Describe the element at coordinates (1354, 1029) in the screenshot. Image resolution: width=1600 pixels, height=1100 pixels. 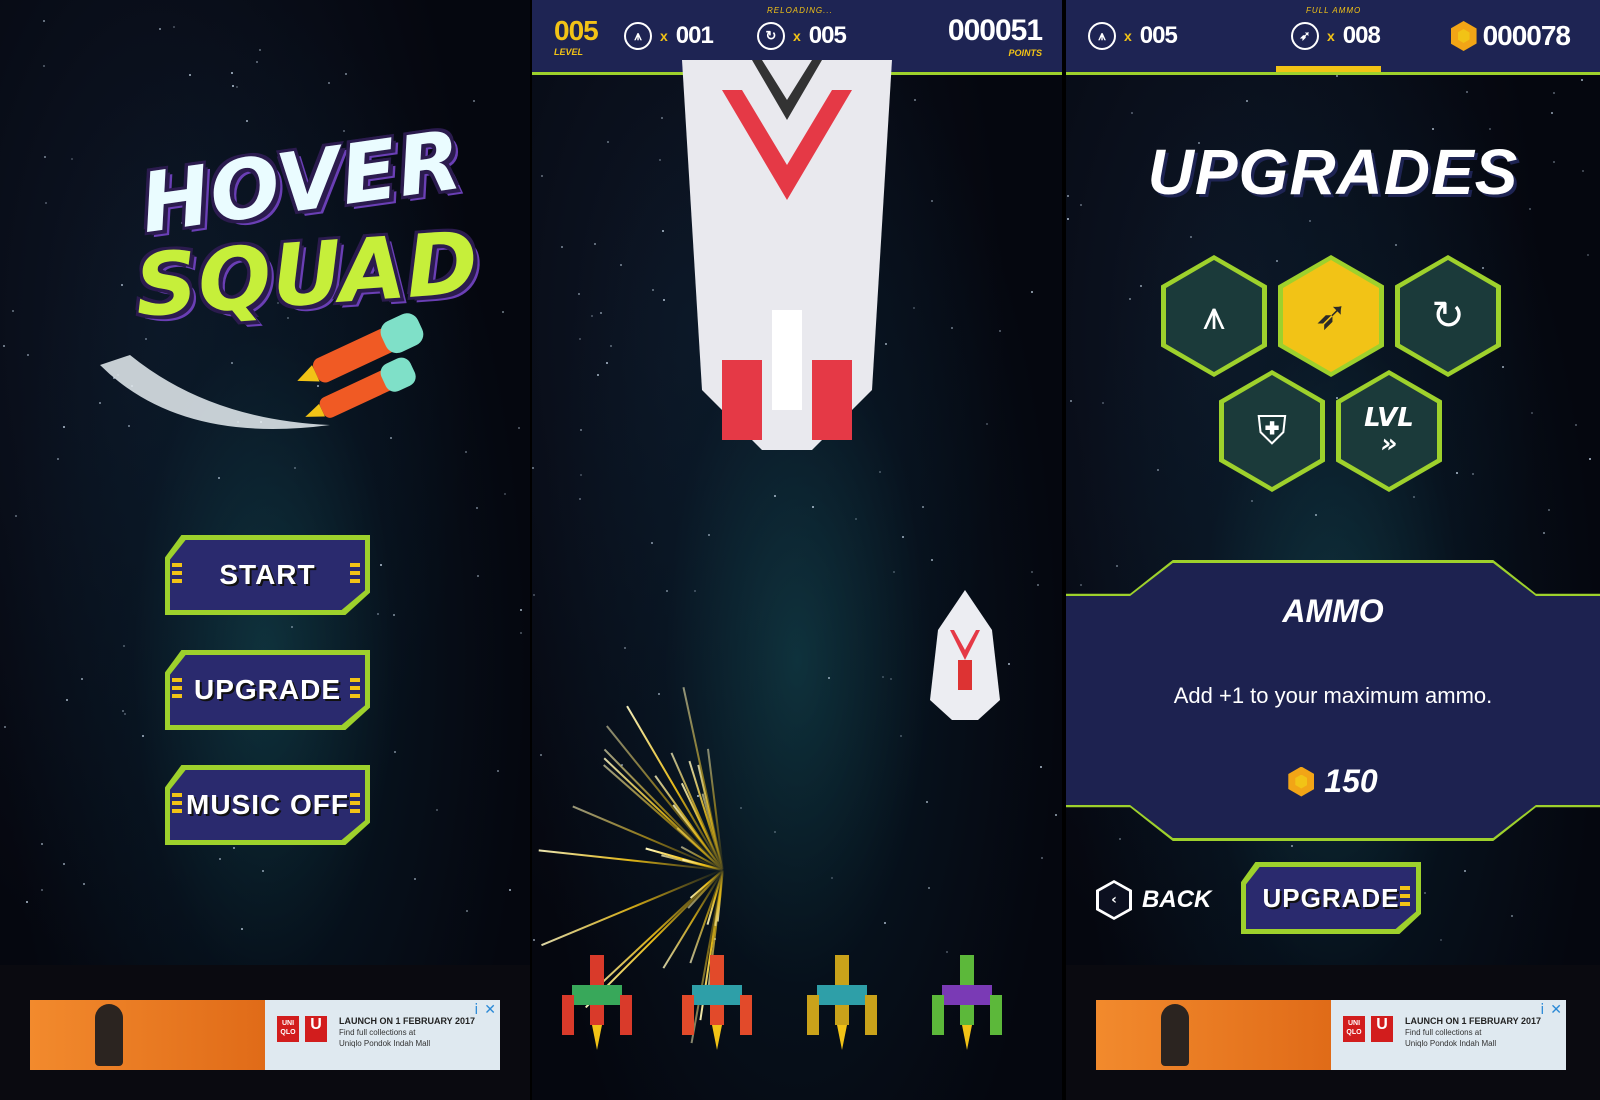
I see `uniqlo-logo: UNI QLO` at that location.